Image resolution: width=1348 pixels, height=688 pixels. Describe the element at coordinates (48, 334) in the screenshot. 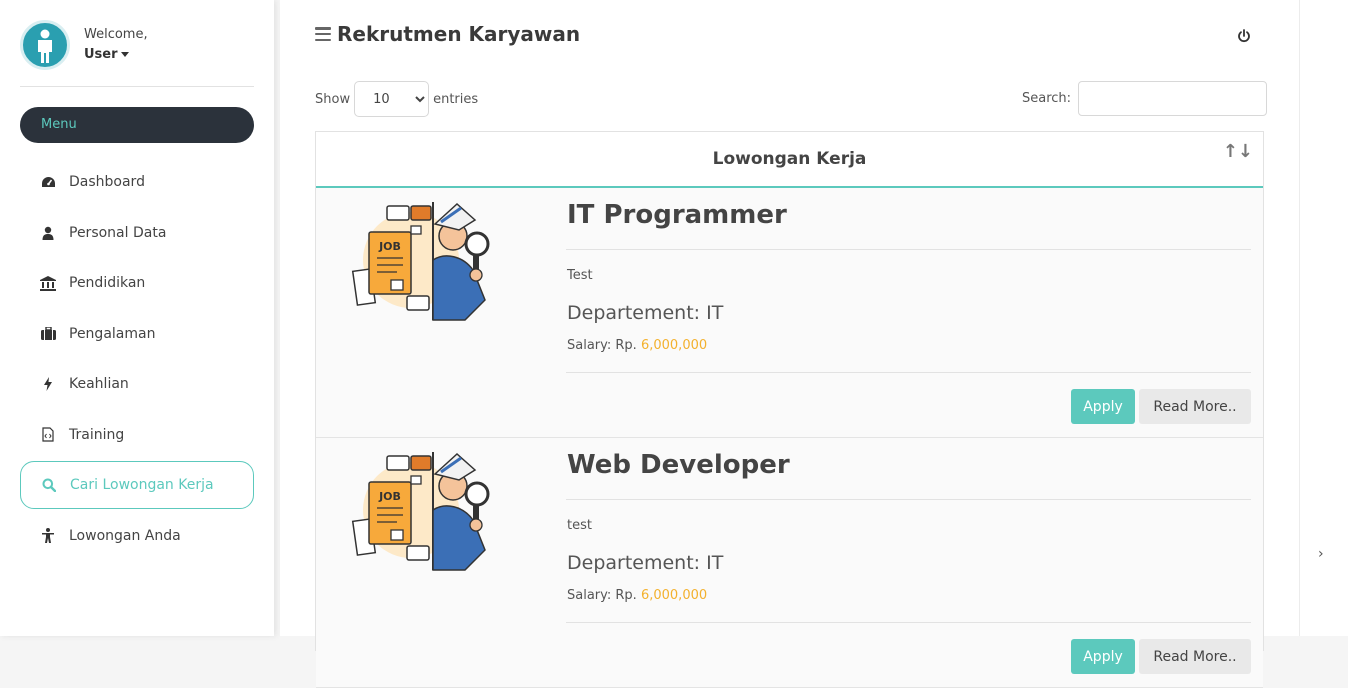

I see `briefcase-icon` at that location.